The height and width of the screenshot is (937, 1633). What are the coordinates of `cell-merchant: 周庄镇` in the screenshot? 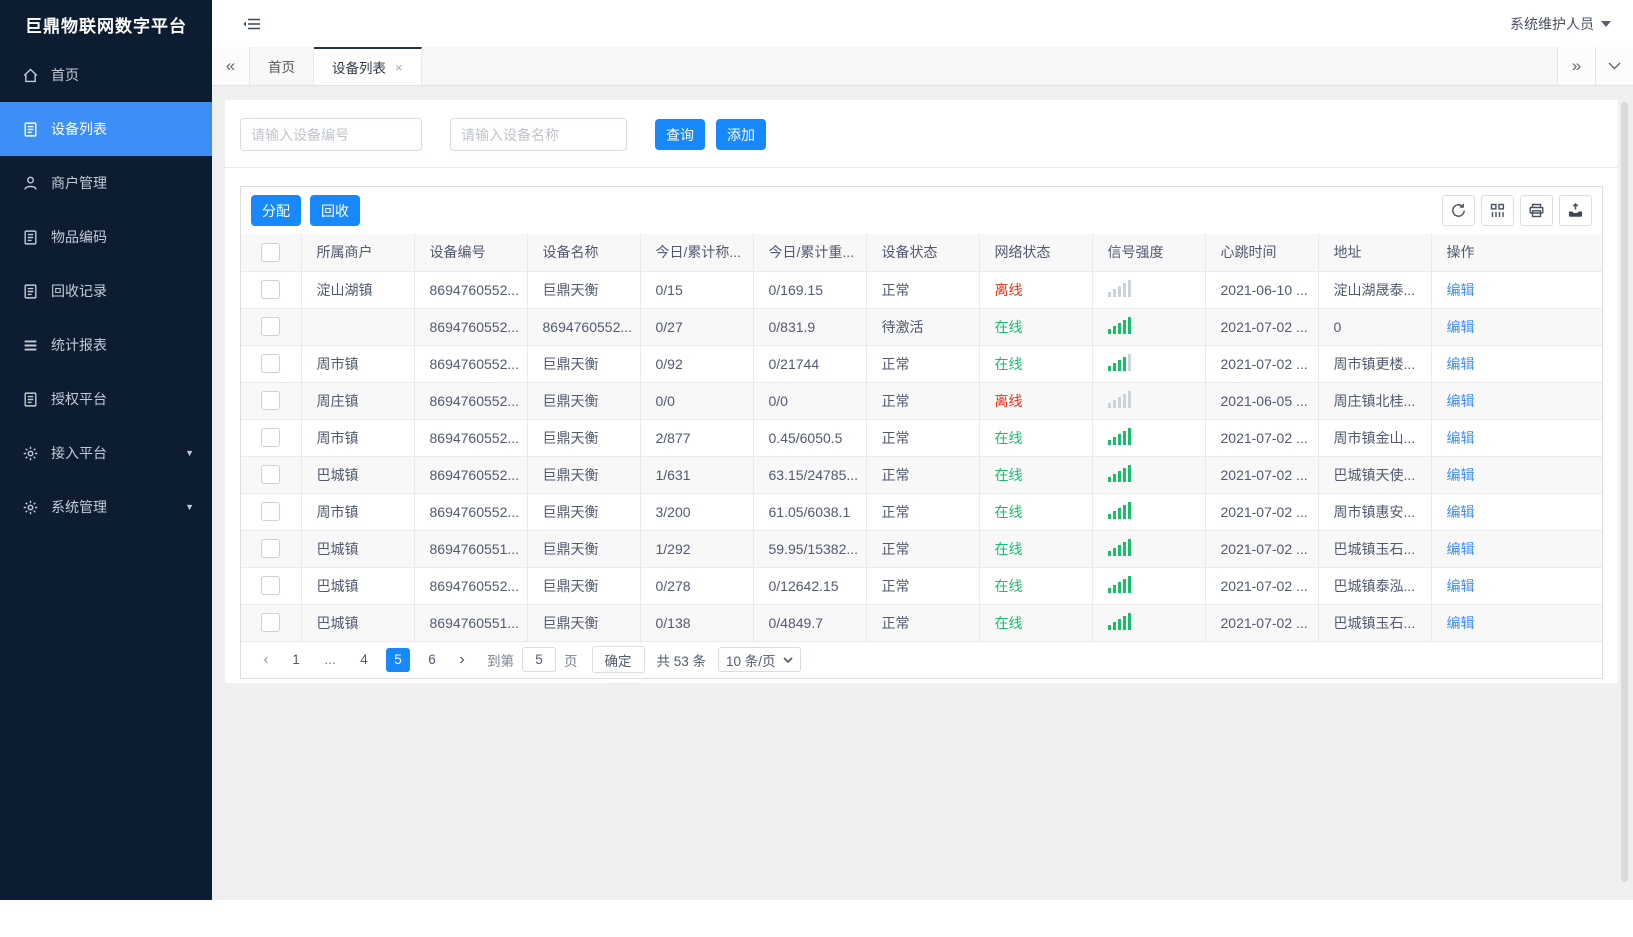 It's located at (358, 401).